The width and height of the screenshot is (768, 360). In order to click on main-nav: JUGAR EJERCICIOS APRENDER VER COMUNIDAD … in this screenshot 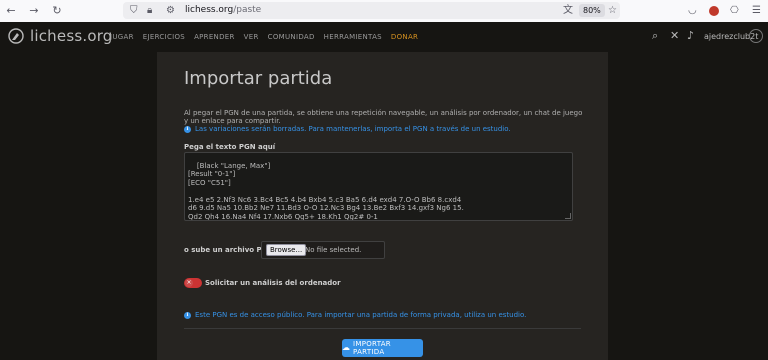, I will do `click(264, 37)`.